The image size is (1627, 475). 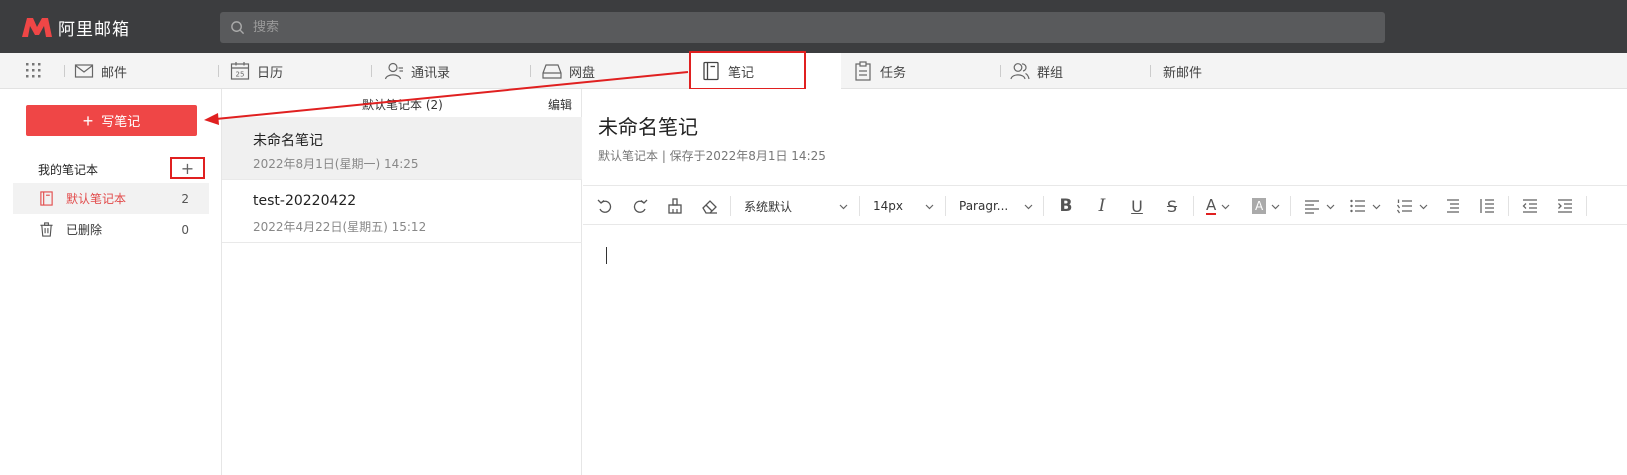 I want to click on nav-item-calendar: 25 日历, so click(x=256, y=71).